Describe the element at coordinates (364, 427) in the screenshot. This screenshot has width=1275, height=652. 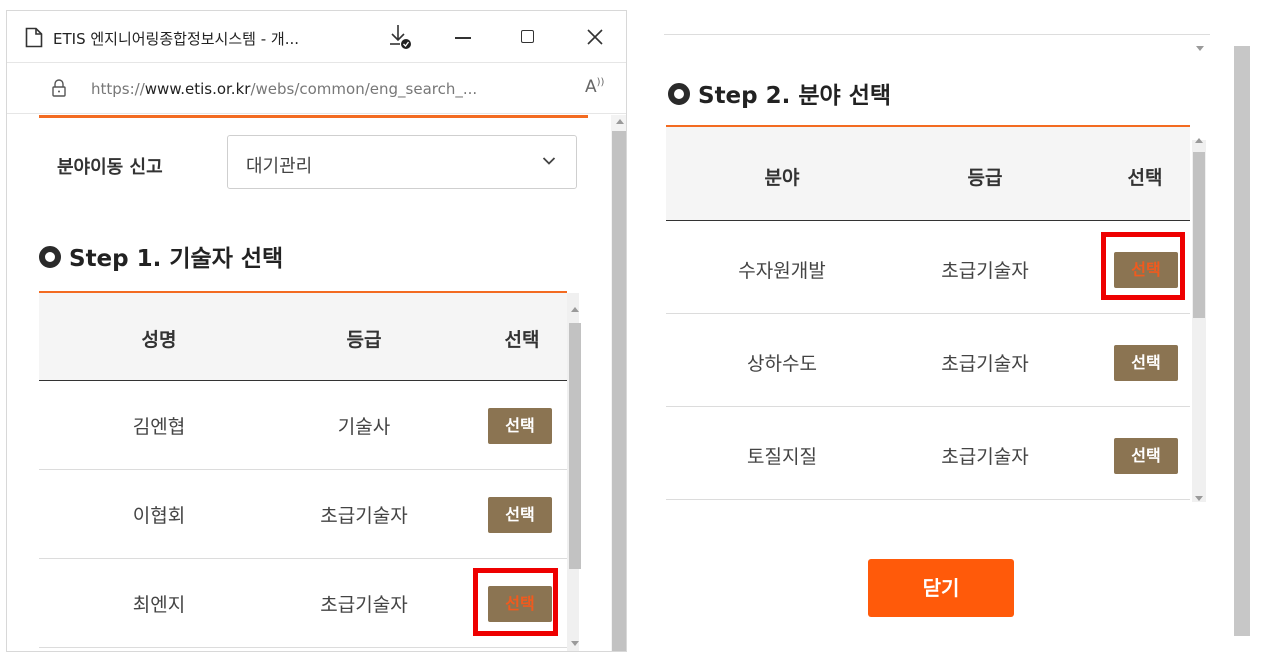
I see `engineer-grade: 기술사` at that location.